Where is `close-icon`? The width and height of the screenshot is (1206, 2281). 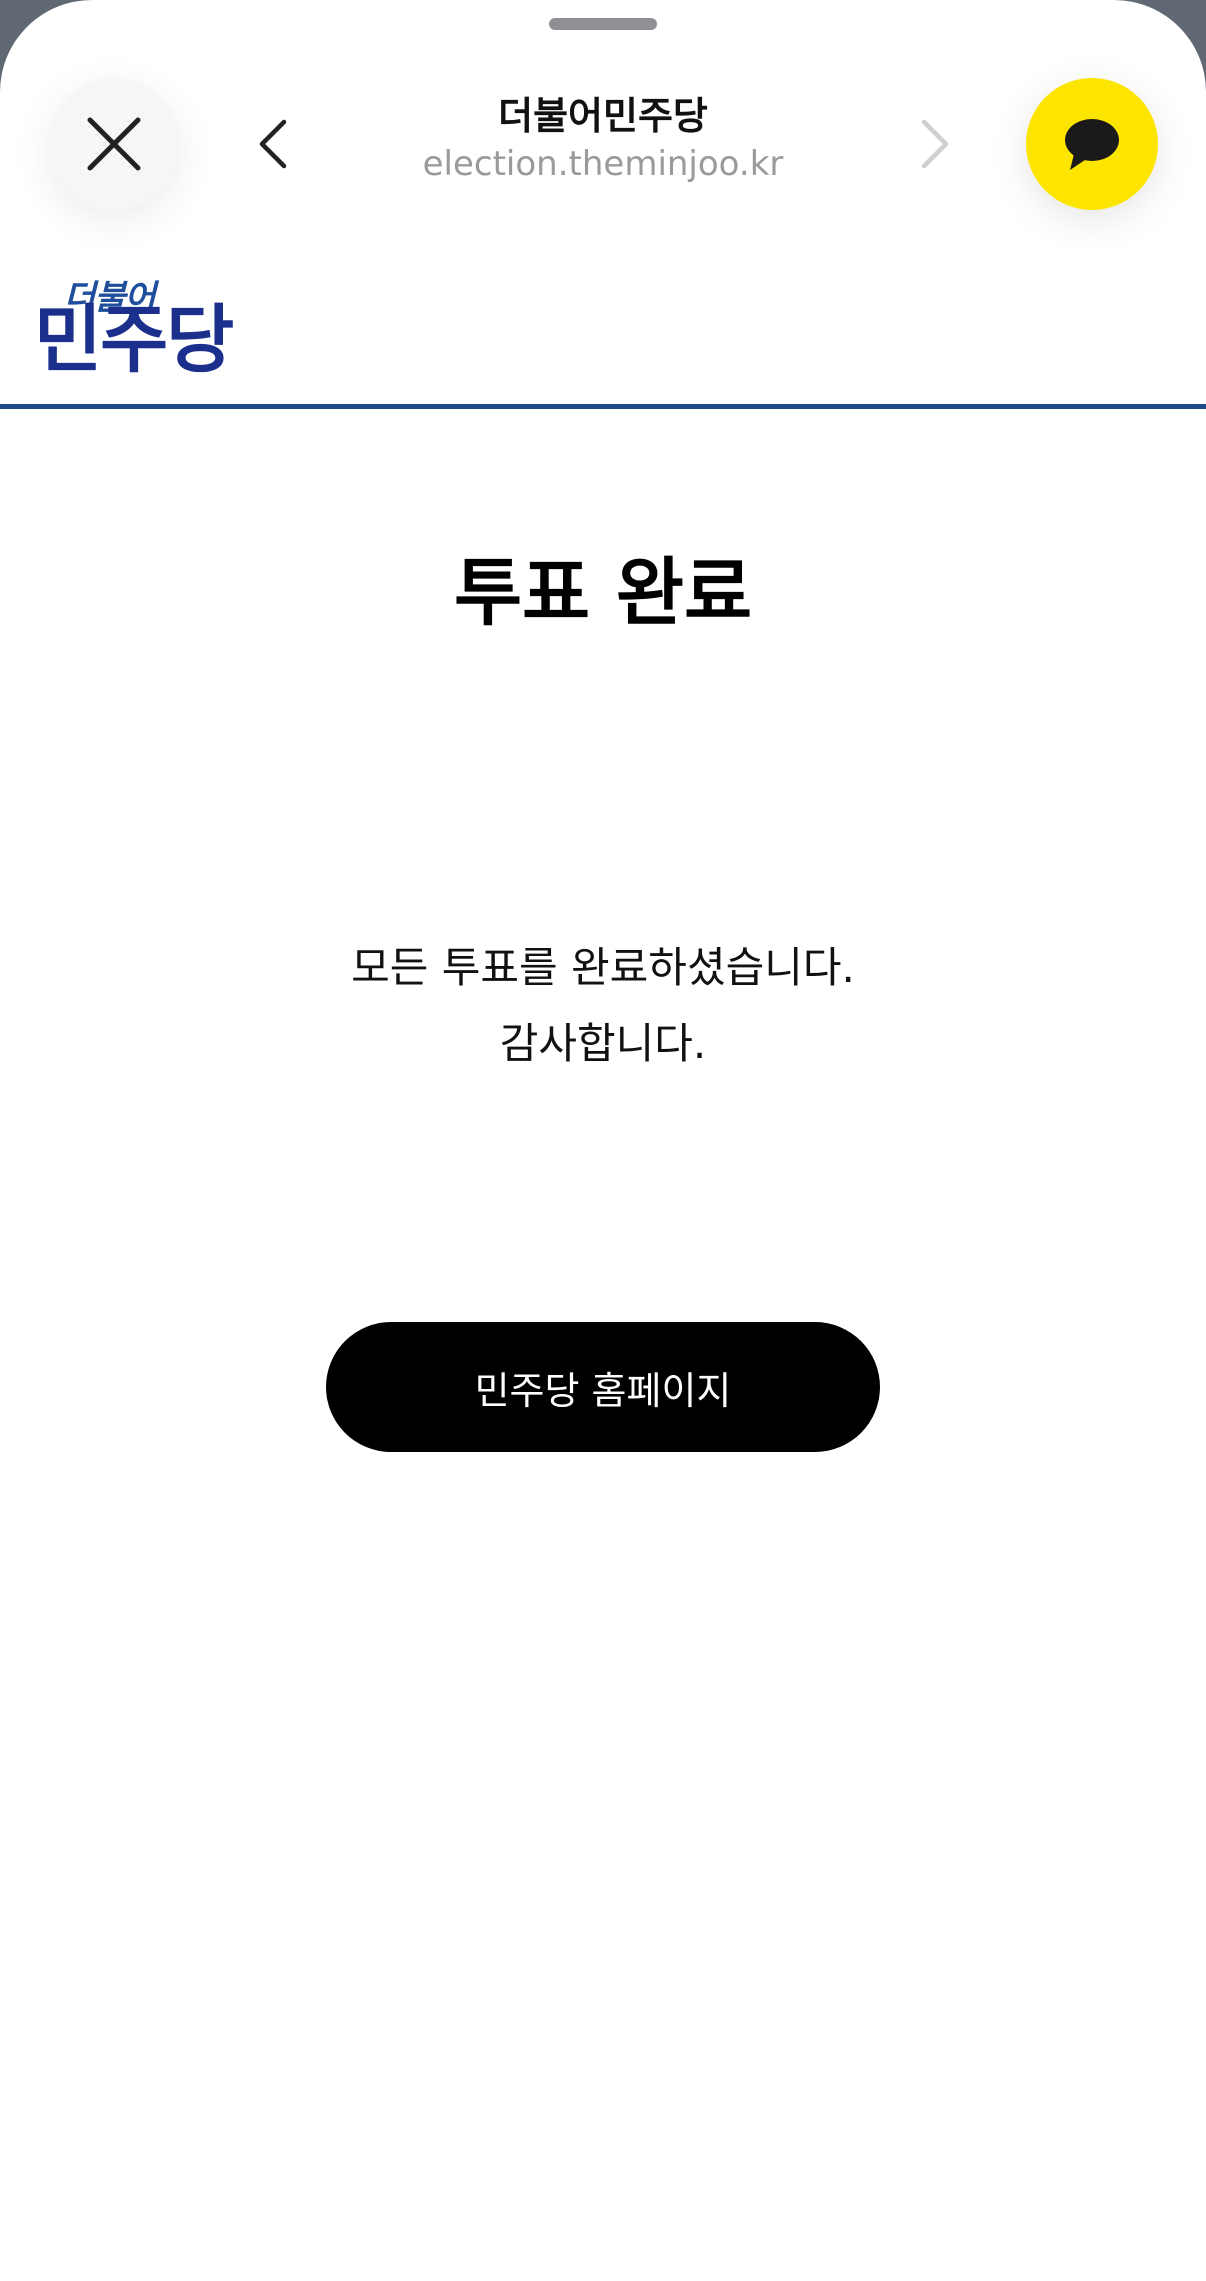 close-icon is located at coordinates (114, 144).